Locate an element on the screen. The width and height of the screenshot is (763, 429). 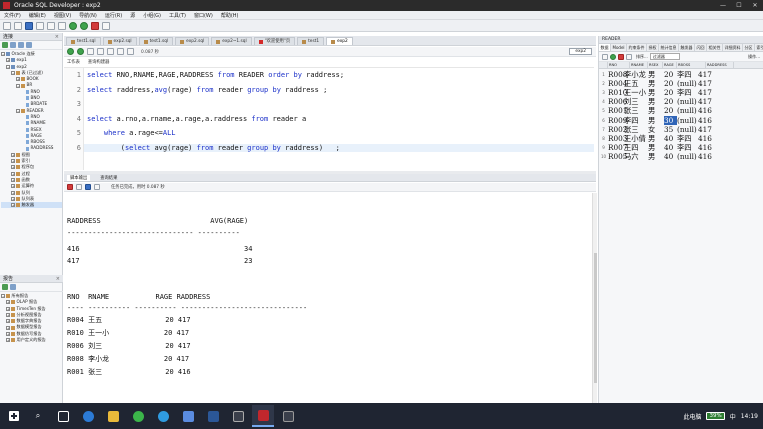
editor-tab: test1 is located at coordinates (311, 41).